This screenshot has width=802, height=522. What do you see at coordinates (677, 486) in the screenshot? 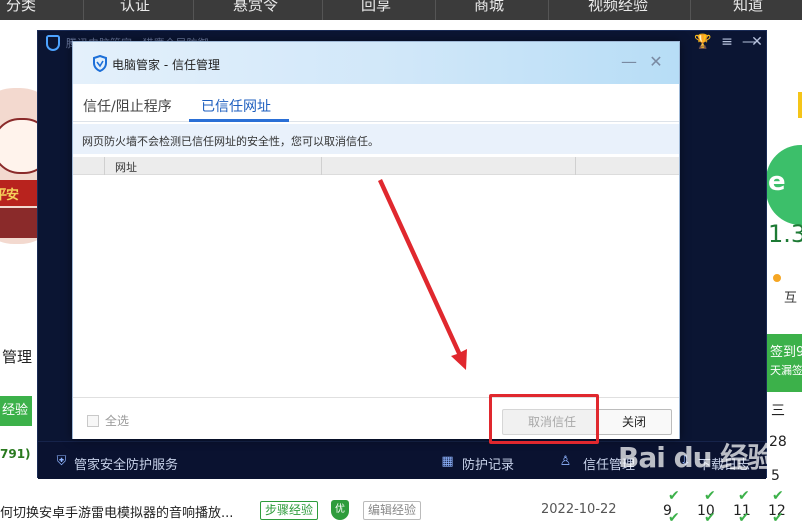
I see `watermark-url: jingyan.baidu.com` at bounding box center [677, 486].